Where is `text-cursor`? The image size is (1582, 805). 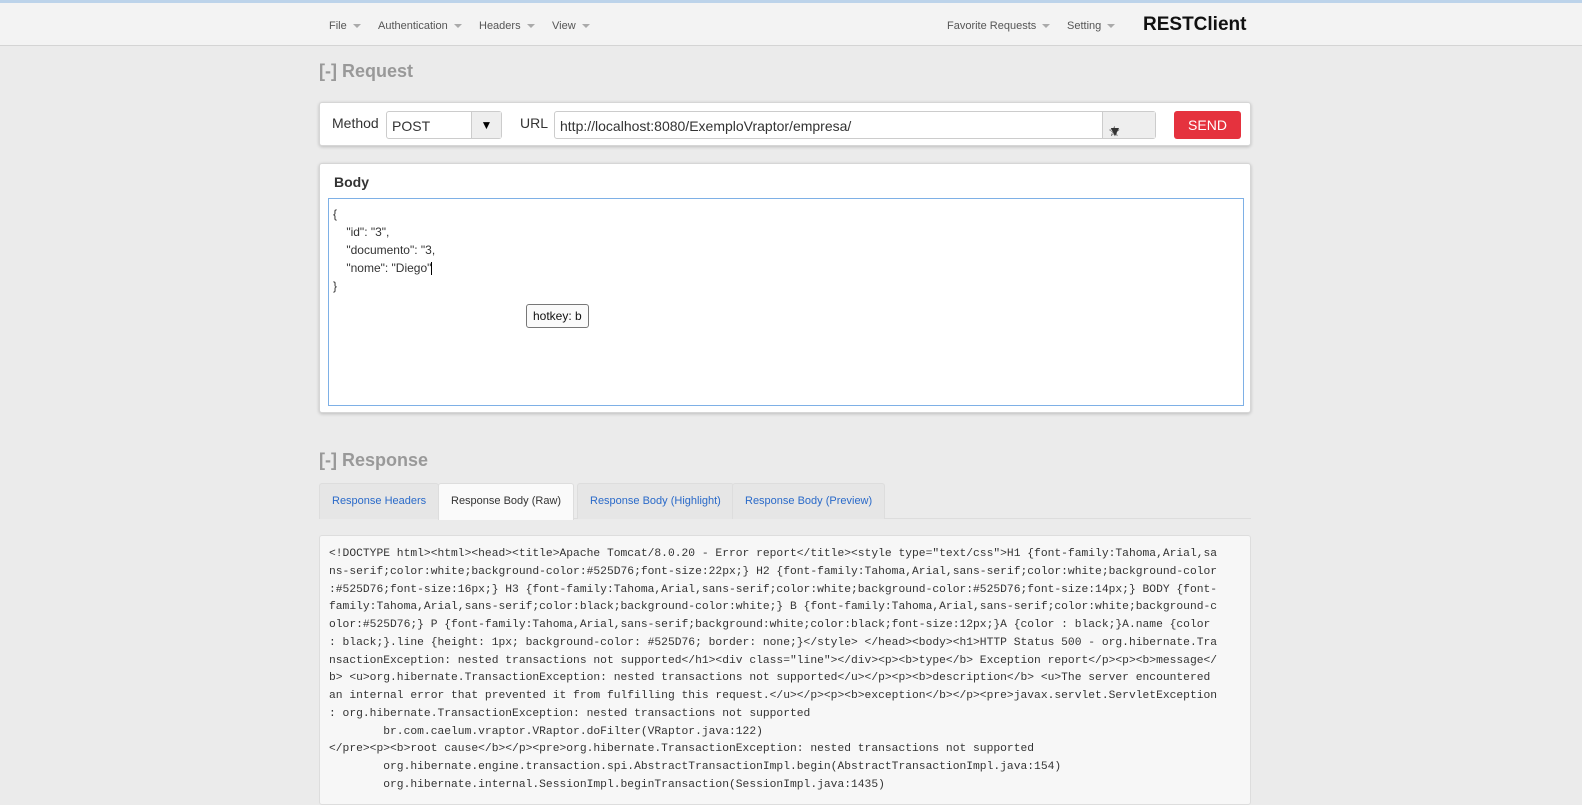 text-cursor is located at coordinates (432, 269).